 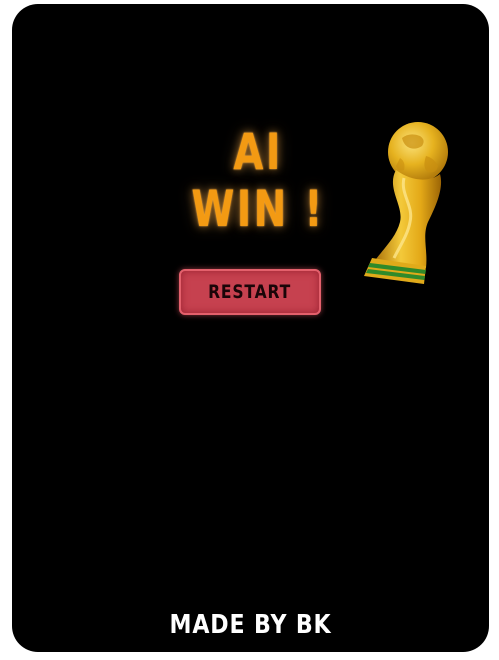 What do you see at coordinates (406, 203) in the screenshot?
I see `world-cup-trophy-icon` at bounding box center [406, 203].